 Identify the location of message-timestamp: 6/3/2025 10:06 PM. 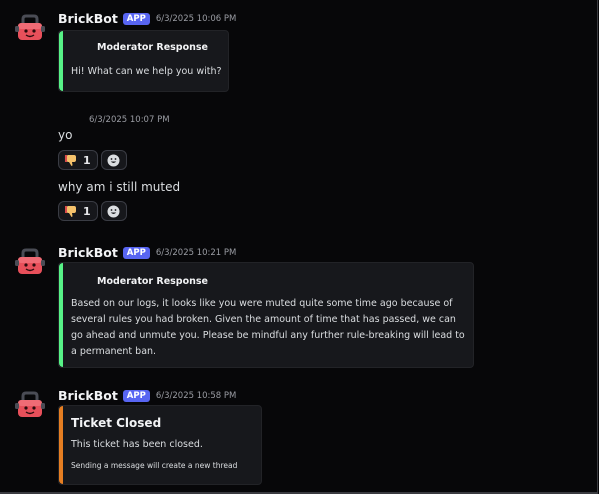
(196, 19).